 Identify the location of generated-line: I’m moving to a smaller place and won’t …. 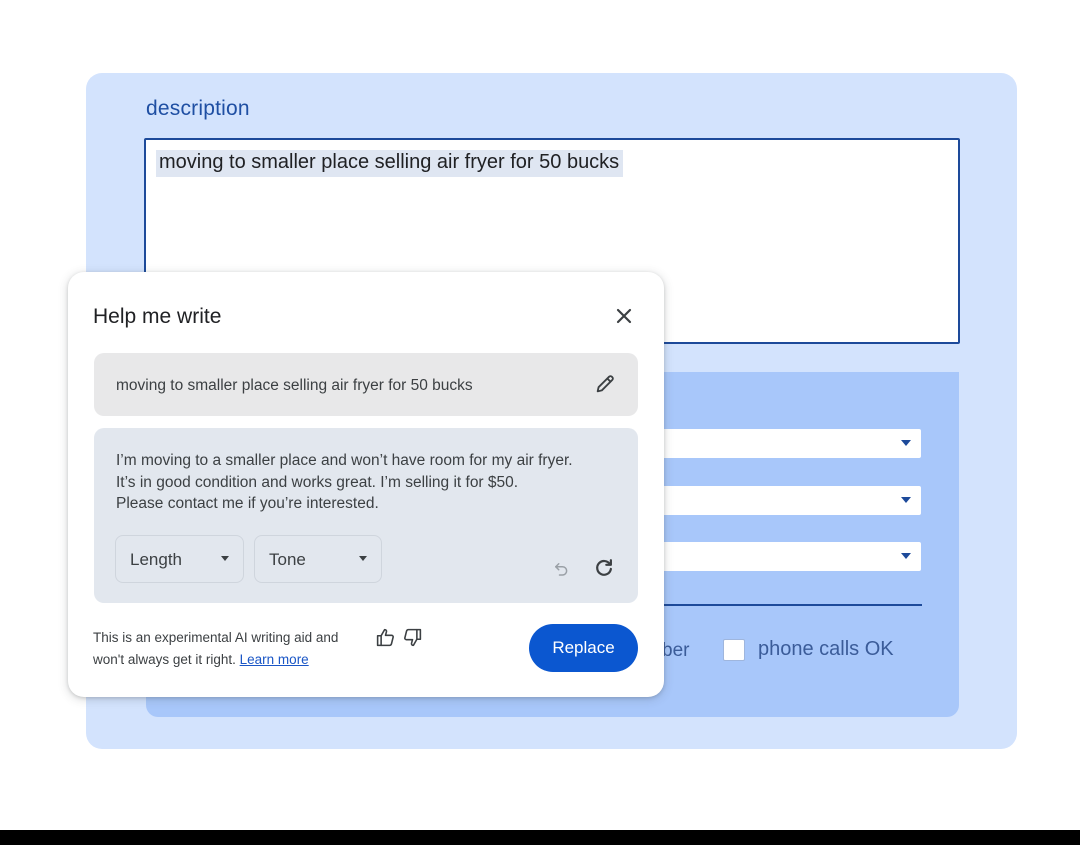
(344, 460).